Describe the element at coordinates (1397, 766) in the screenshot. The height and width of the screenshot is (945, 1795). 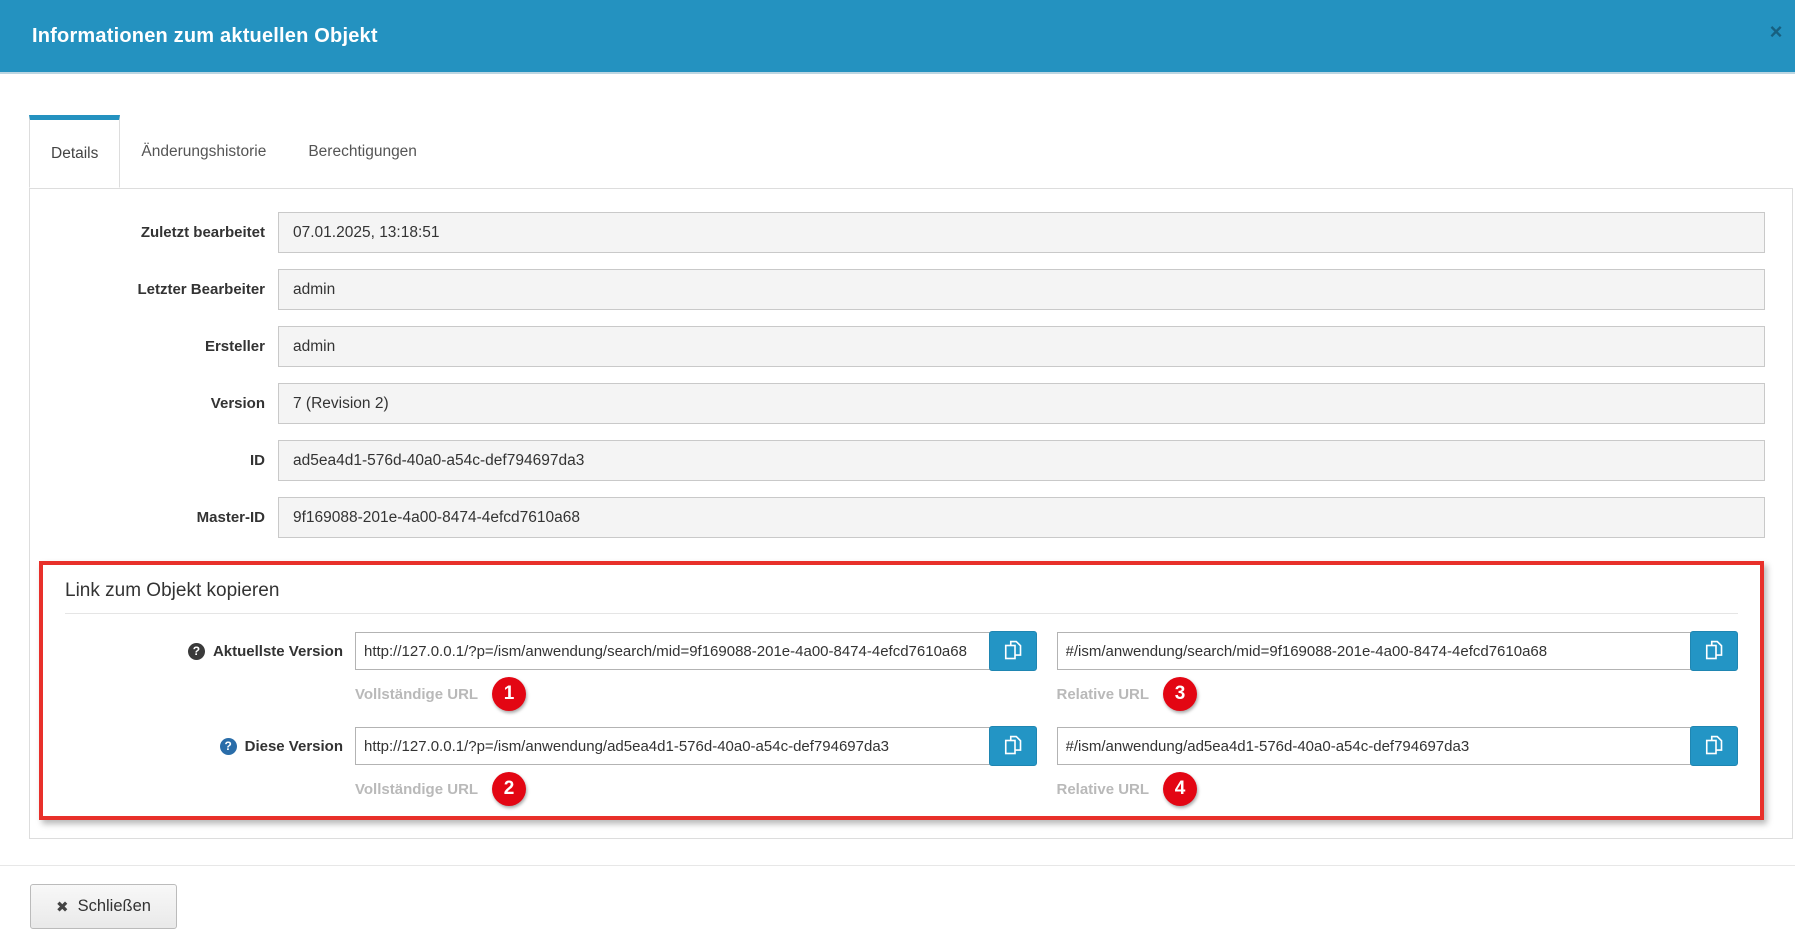
I see `link-field-relative-url: Relative URL 4` at that location.